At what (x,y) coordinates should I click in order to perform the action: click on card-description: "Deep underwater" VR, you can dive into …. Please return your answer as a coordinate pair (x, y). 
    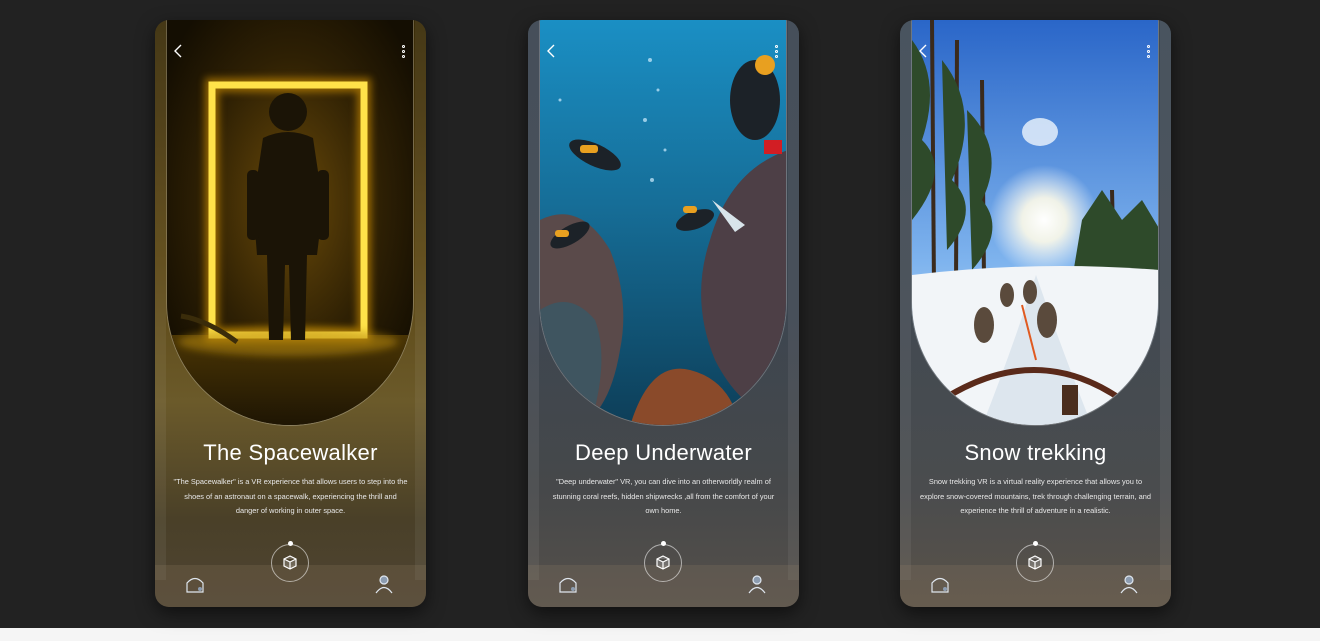
    Looking at the image, I should click on (663, 496).